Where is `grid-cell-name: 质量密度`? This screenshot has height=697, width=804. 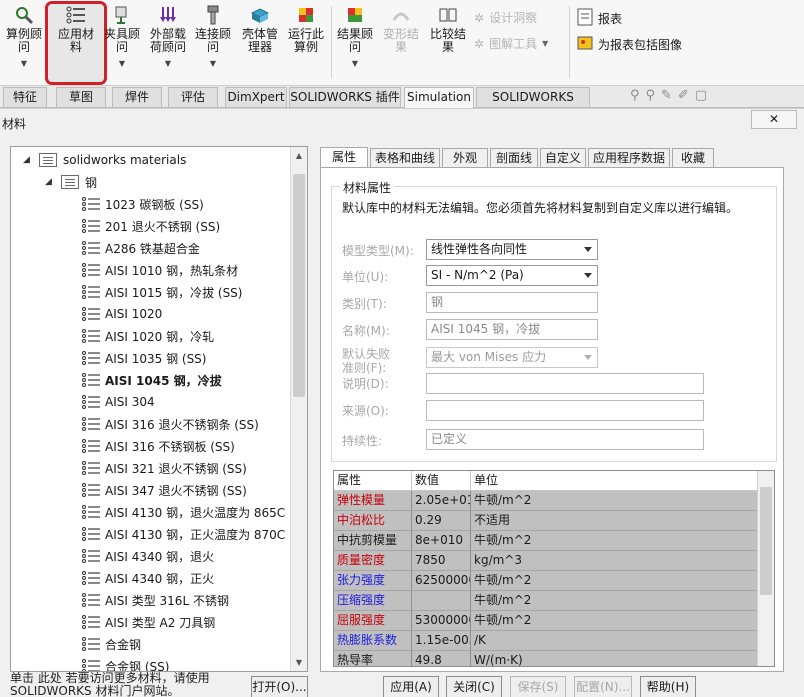
grid-cell-name: 质量密度 is located at coordinates (373, 561).